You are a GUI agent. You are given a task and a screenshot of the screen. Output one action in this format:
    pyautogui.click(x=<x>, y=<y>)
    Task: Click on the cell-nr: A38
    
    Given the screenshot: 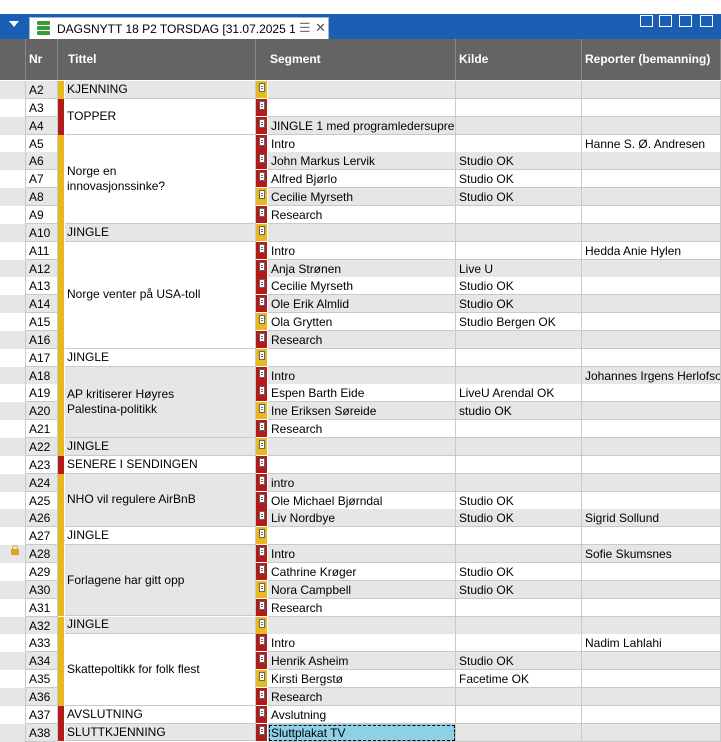 What is the action you would take?
    pyautogui.click(x=42, y=732)
    